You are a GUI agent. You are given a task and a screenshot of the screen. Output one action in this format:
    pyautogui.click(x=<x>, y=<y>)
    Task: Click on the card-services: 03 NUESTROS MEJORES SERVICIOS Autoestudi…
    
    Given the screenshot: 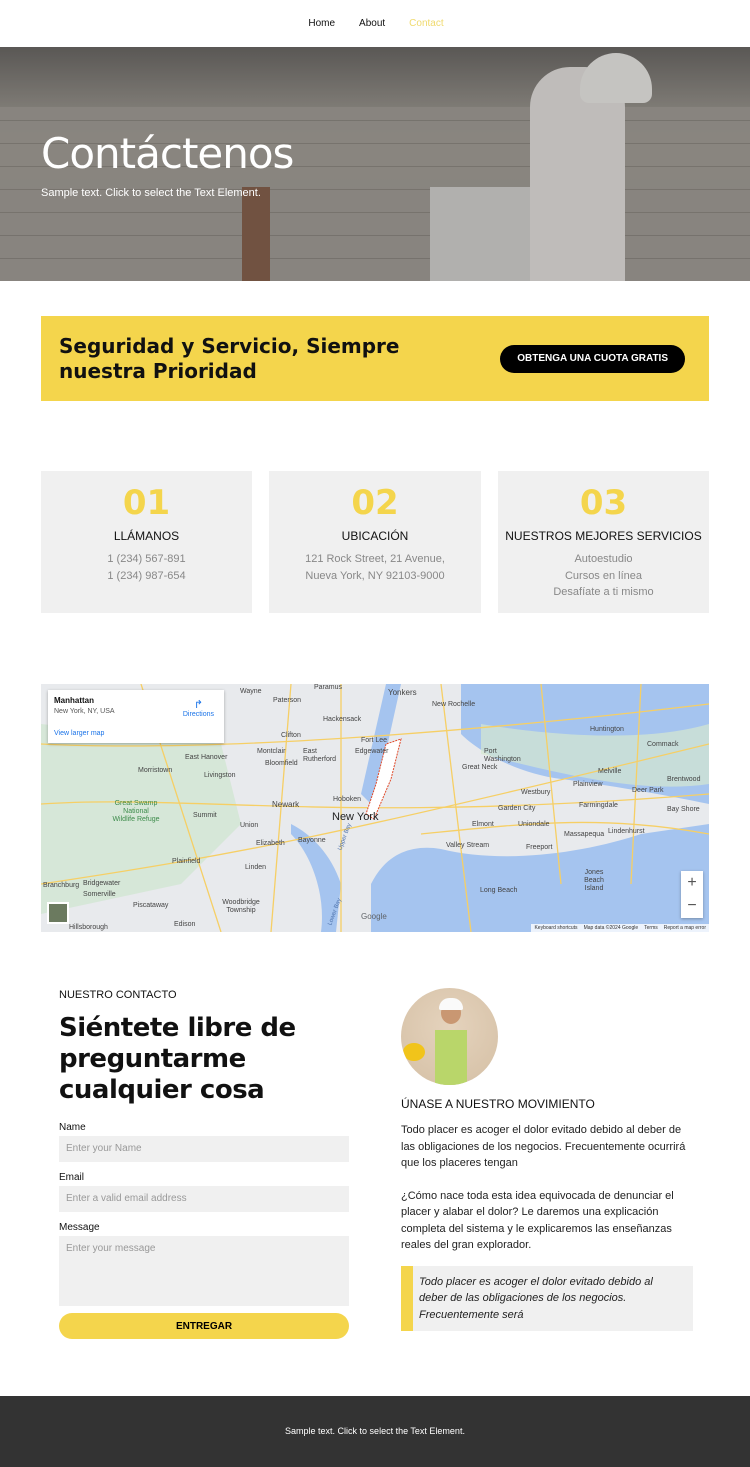 What is the action you would take?
    pyautogui.click(x=603, y=542)
    